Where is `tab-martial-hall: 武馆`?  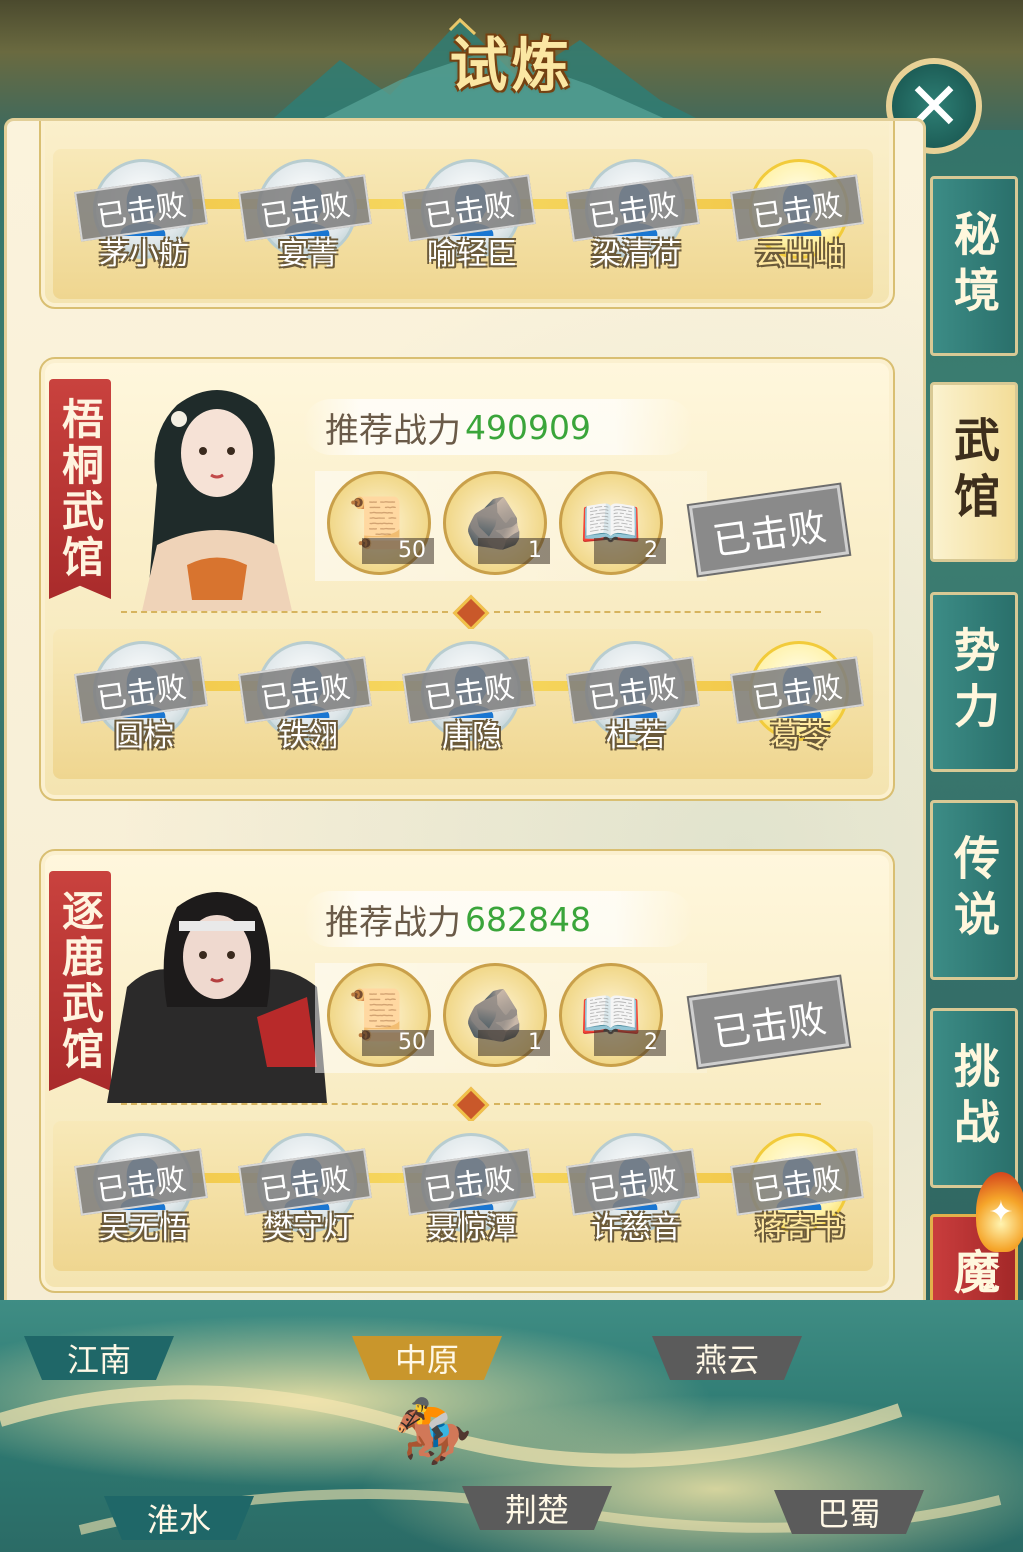
tab-martial-hall: 武馆 is located at coordinates (974, 472).